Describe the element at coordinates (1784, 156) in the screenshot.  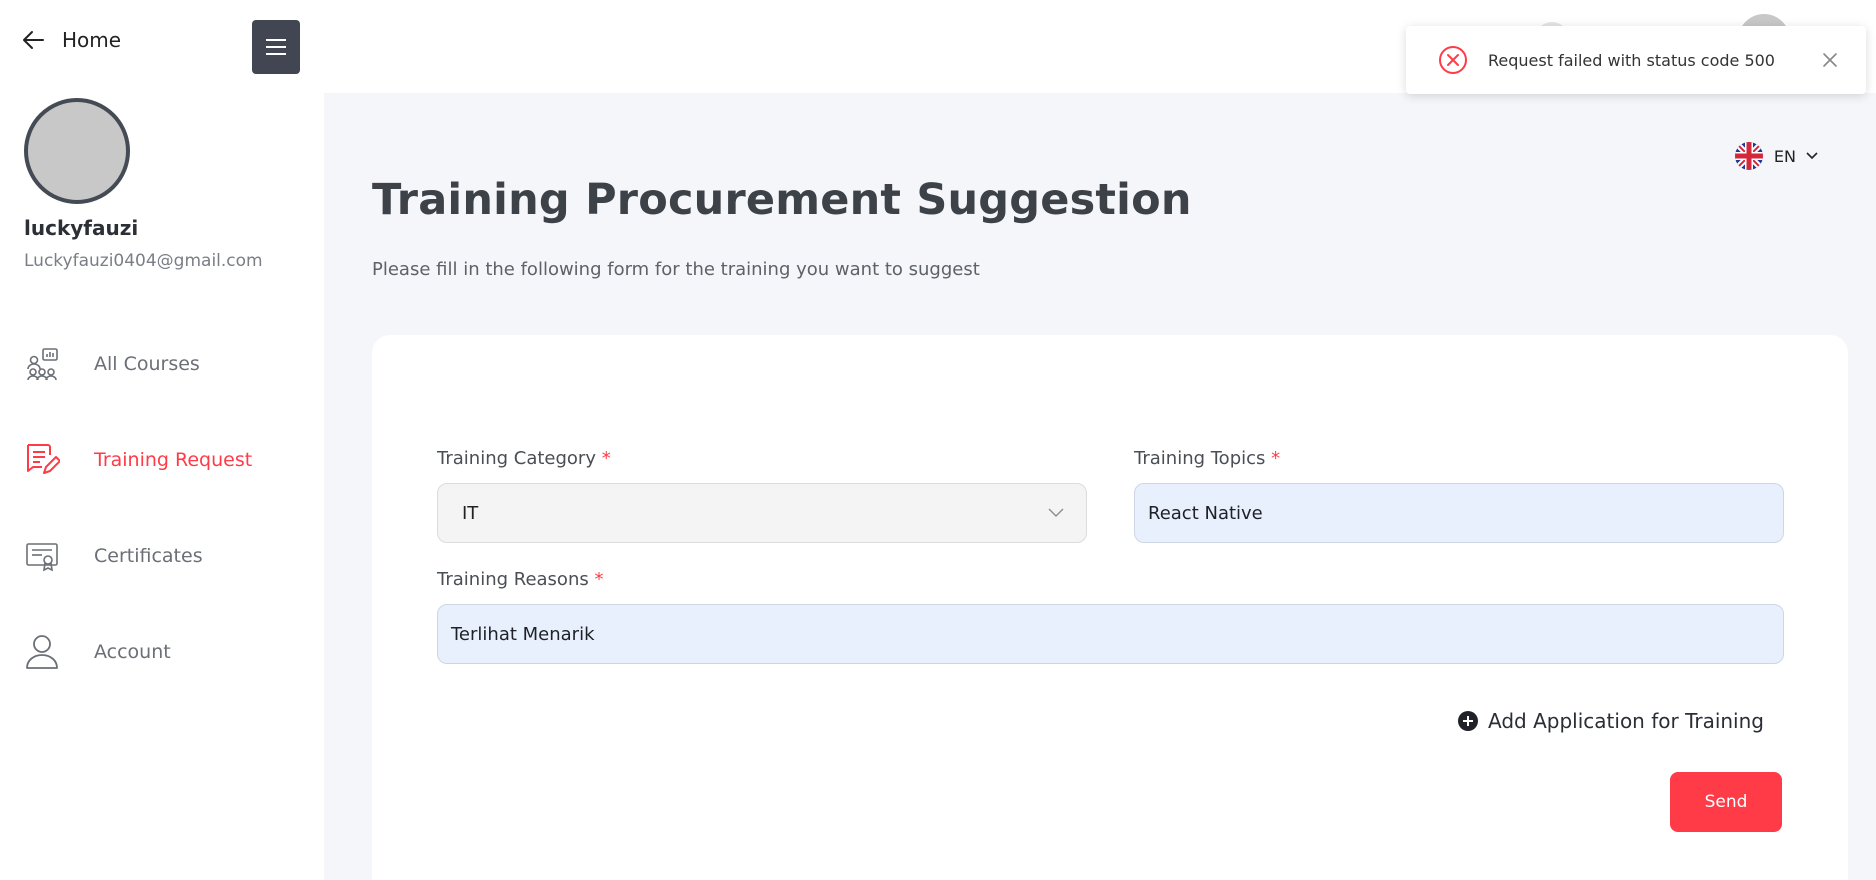
I see `language-label: EN` at that location.